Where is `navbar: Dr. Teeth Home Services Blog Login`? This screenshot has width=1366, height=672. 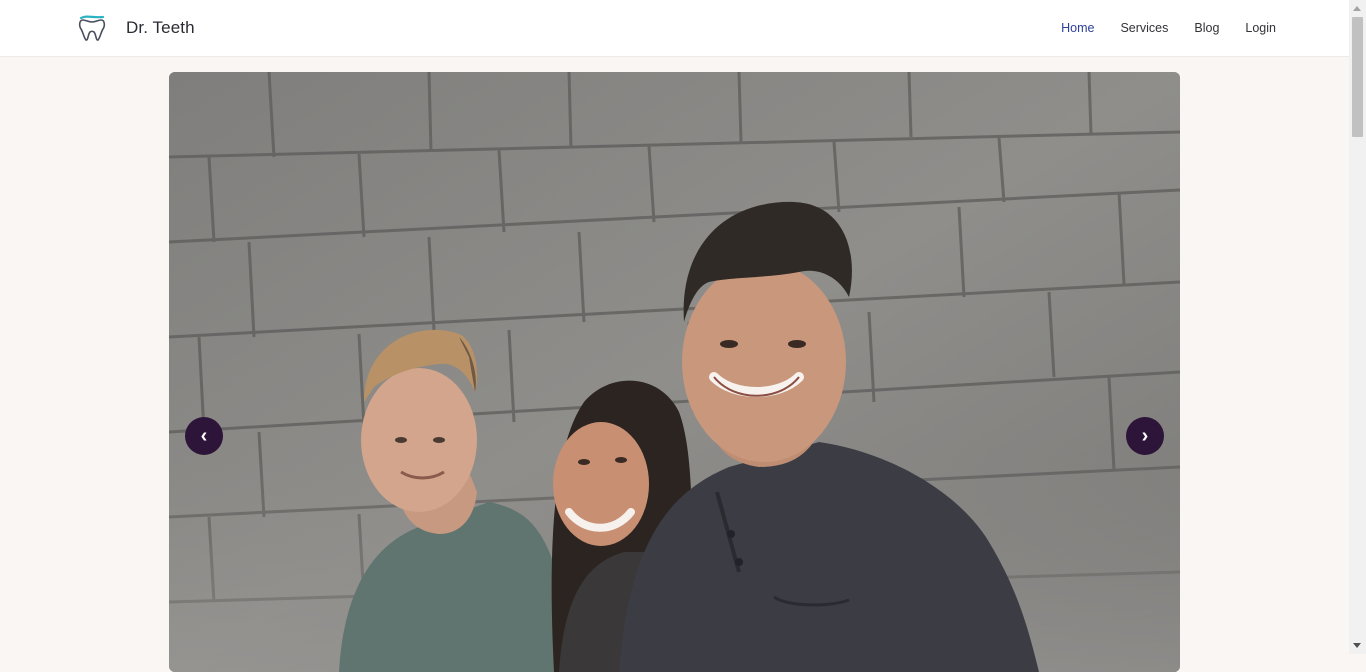
navbar: Dr. Teeth Home Services Blog Login is located at coordinates (674, 28).